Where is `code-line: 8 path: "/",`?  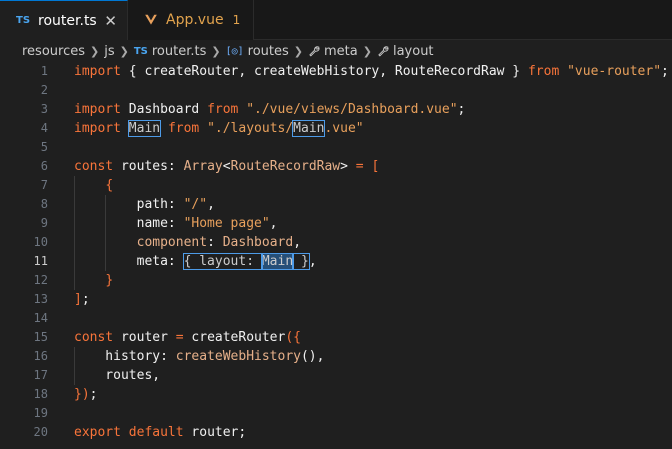
code-line: 8 path: "/", is located at coordinates (336, 204).